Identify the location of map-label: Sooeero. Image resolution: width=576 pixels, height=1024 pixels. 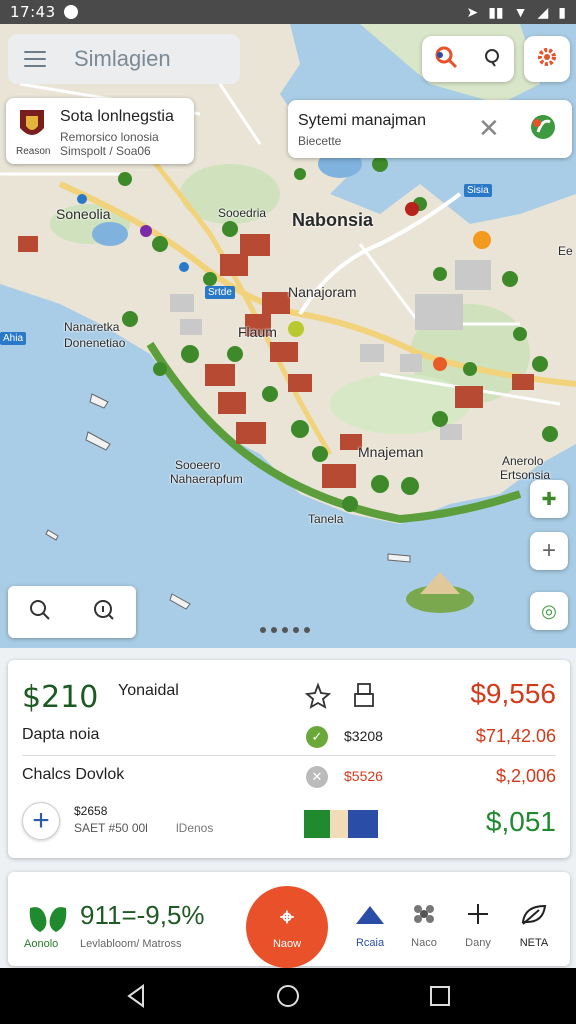
(198, 465).